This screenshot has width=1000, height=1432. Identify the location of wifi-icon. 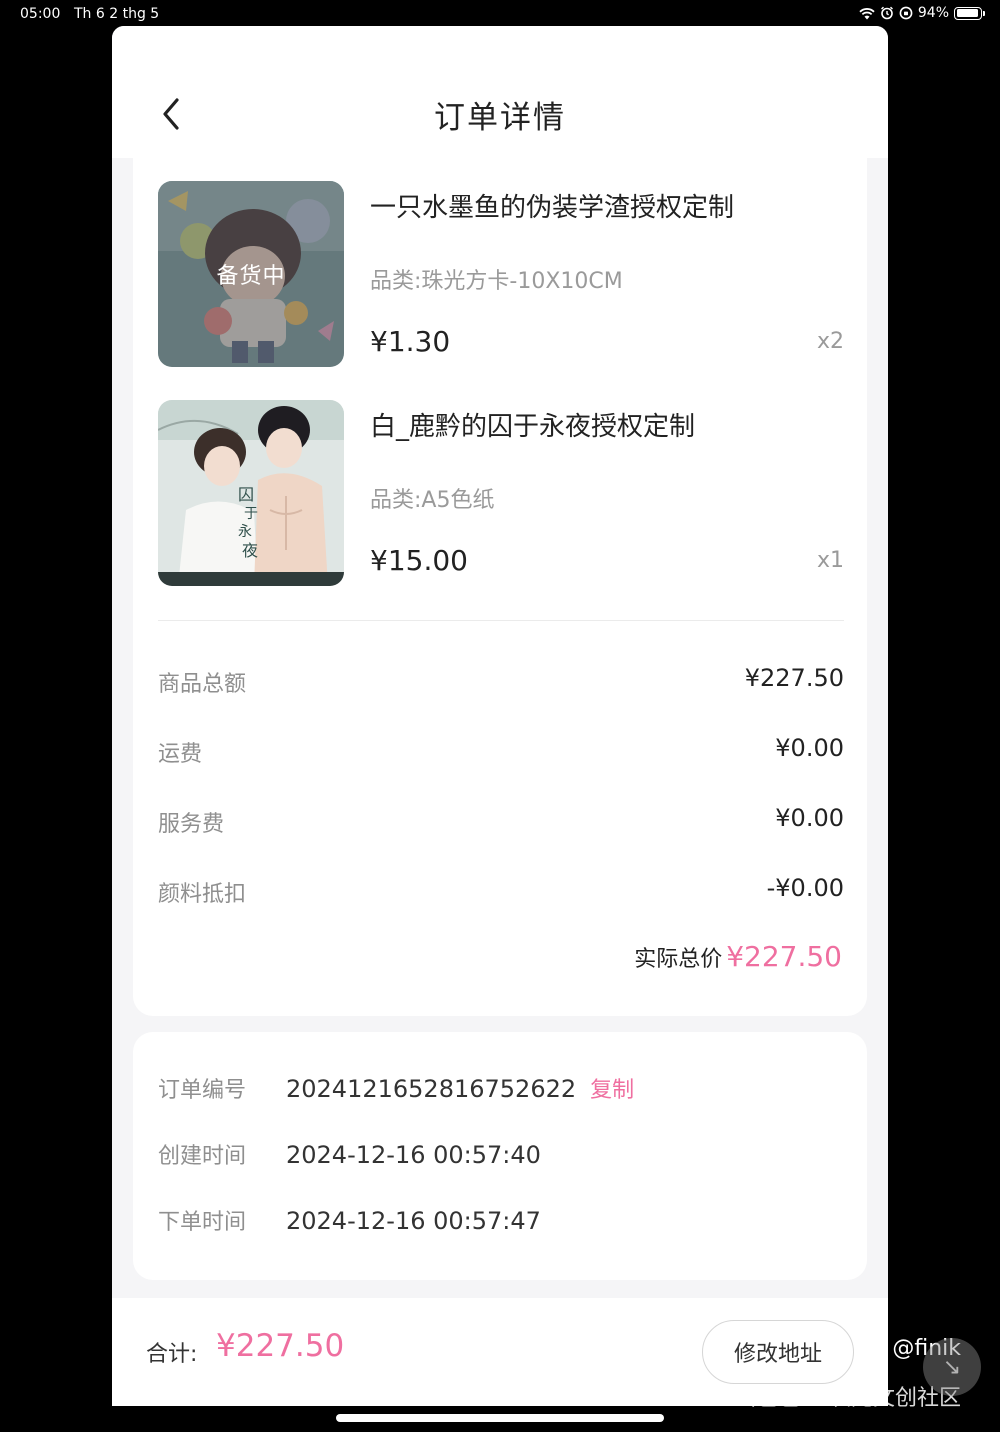
(867, 13).